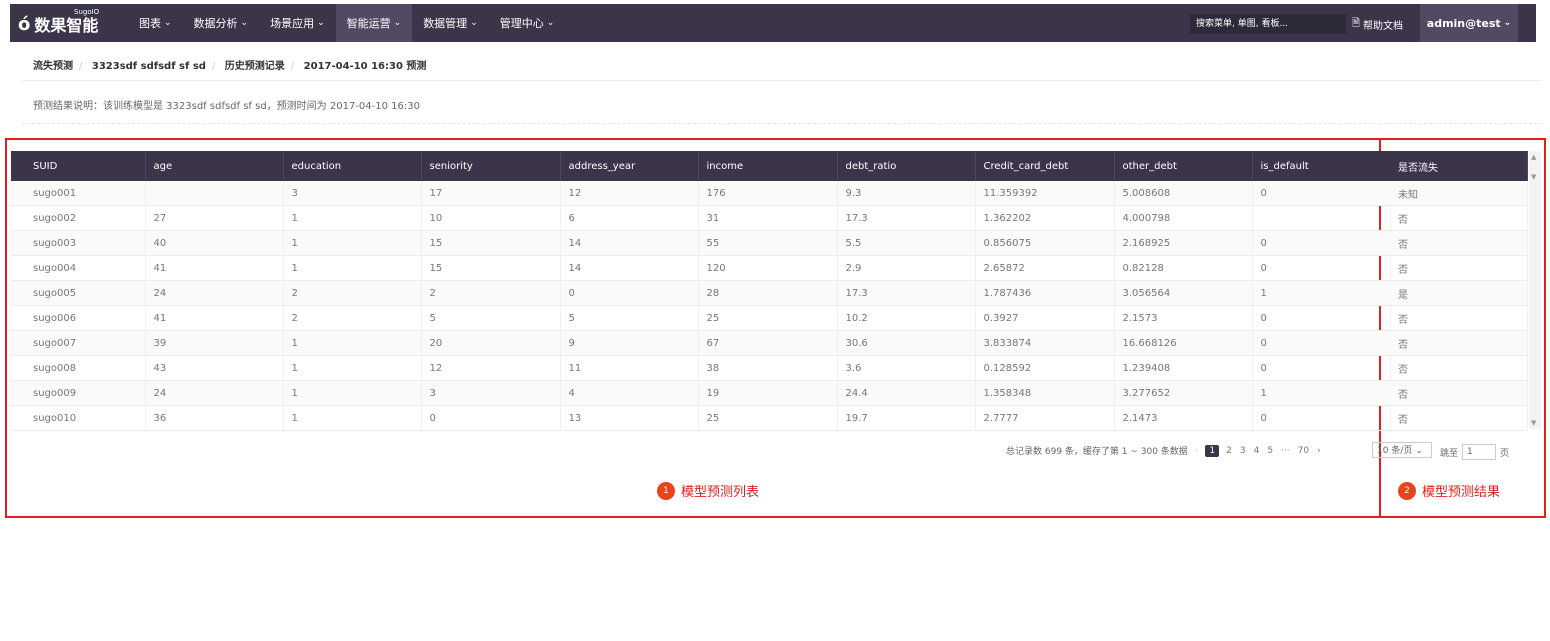 The height and width of the screenshot is (641, 1550). Describe the element at coordinates (352, 166) in the screenshot. I see `column-header: education` at that location.